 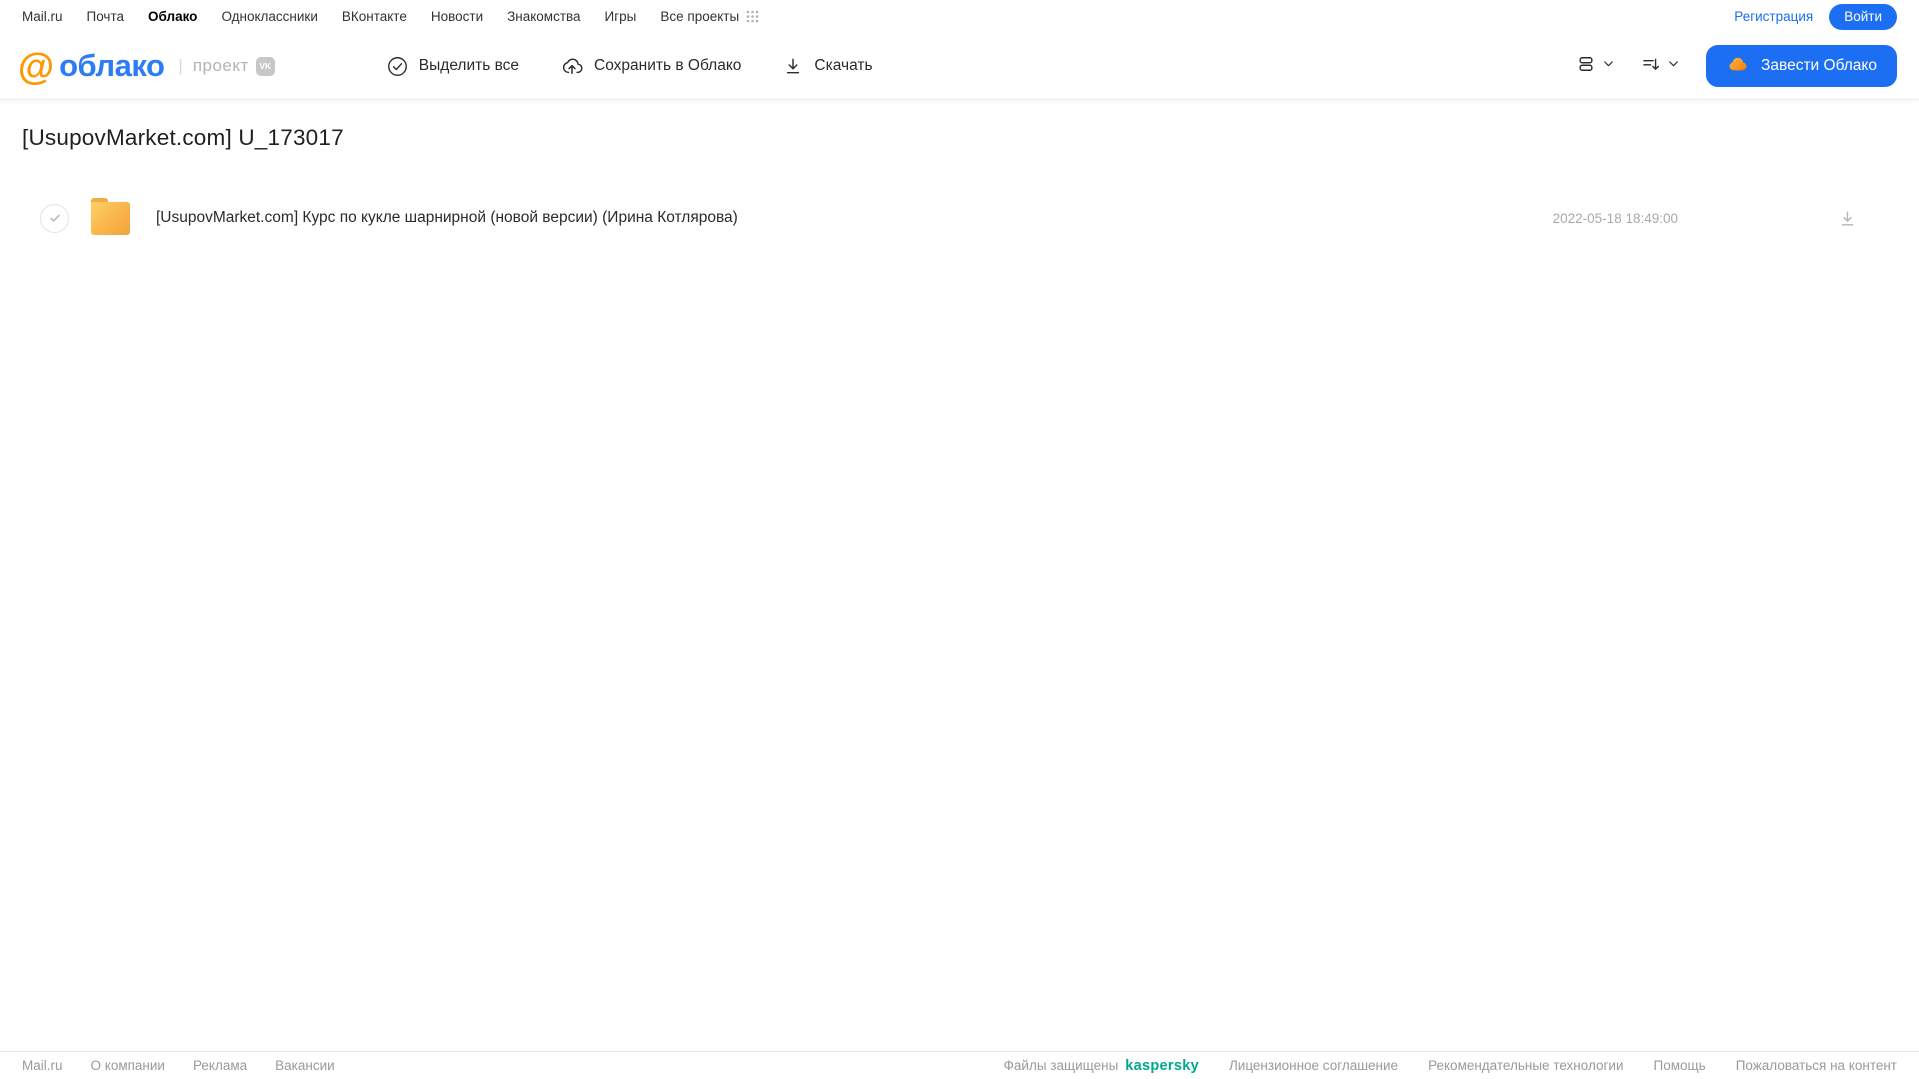 I want to click on registration-link: Регистрация, so click(x=1773, y=16).